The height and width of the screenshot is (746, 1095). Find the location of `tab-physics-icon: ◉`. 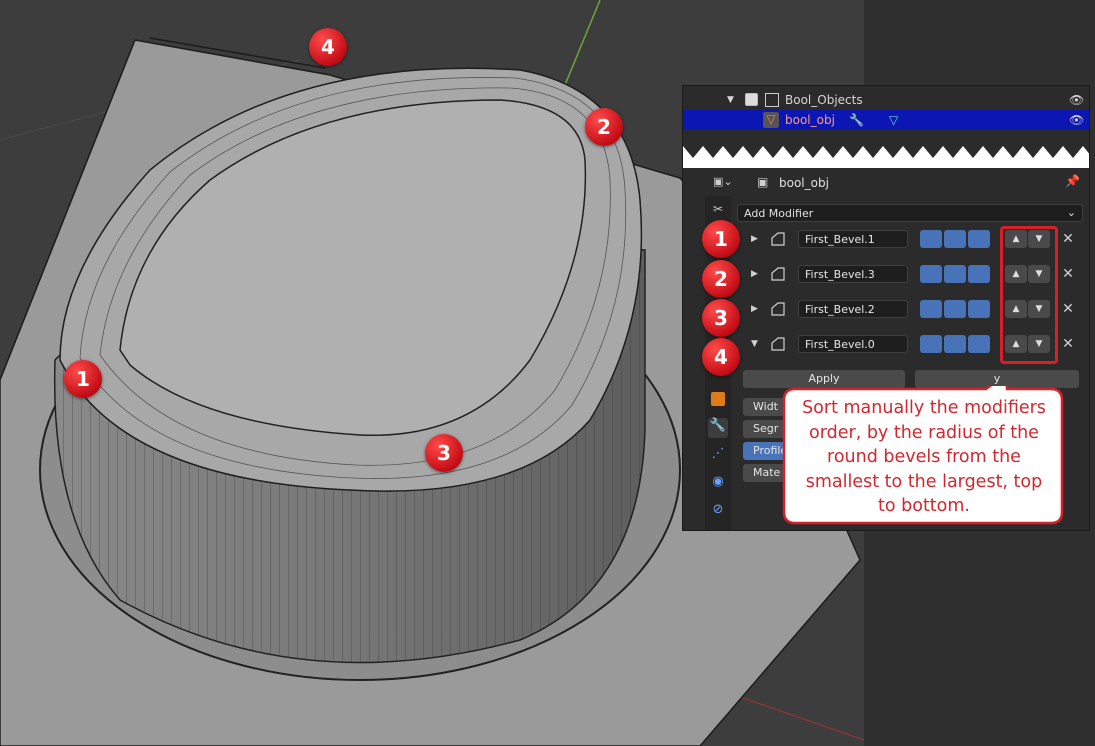

tab-physics-icon: ◉ is located at coordinates (718, 484).